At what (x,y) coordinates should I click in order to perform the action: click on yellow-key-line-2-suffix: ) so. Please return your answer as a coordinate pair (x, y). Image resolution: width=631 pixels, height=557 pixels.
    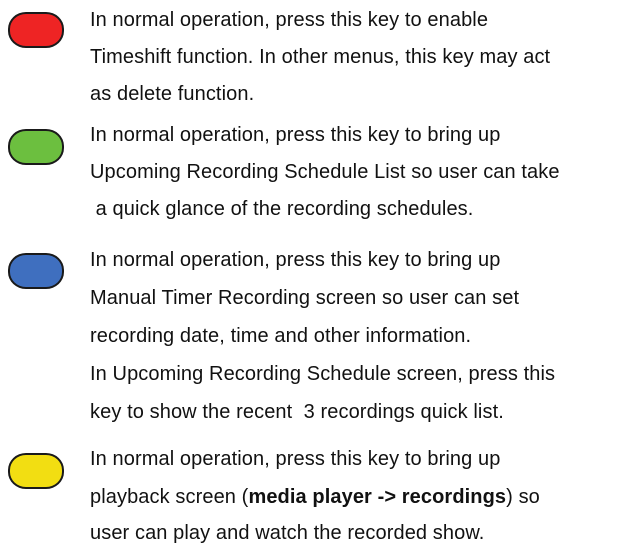
    Looking at the image, I should click on (523, 497).